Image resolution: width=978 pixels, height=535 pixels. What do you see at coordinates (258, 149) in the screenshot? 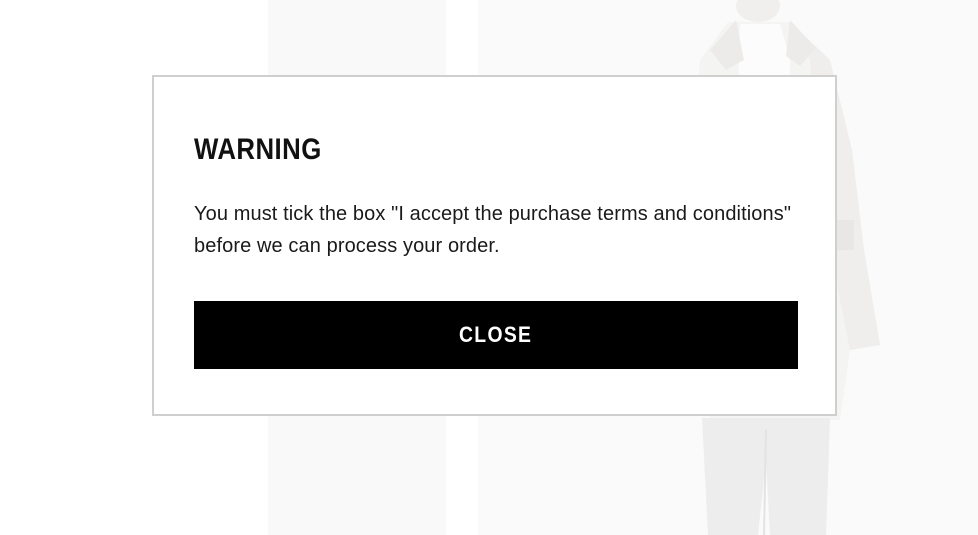
I see `dialog-title: WARNING` at bounding box center [258, 149].